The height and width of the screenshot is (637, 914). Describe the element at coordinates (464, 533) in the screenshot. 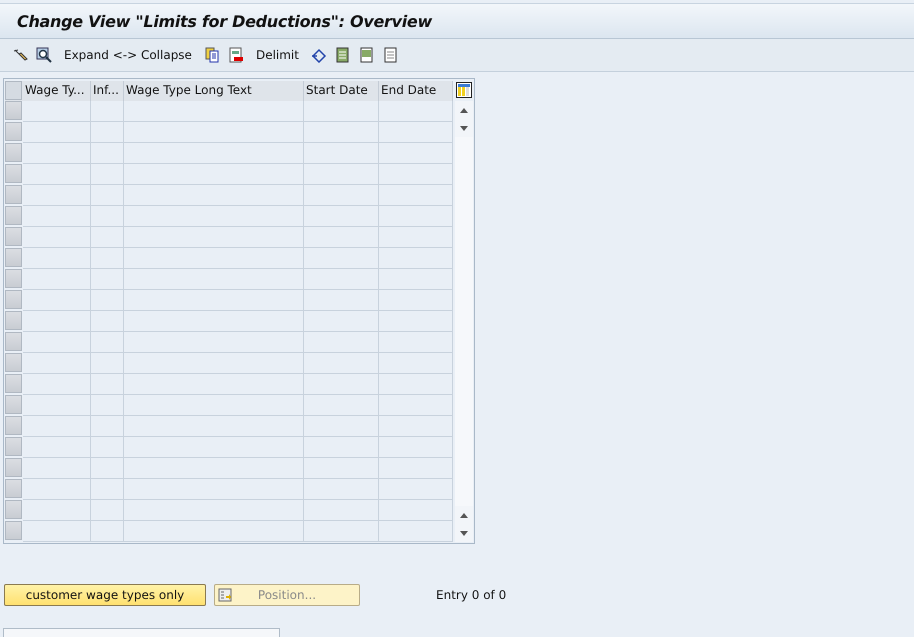

I see `scroll-down-button` at that location.